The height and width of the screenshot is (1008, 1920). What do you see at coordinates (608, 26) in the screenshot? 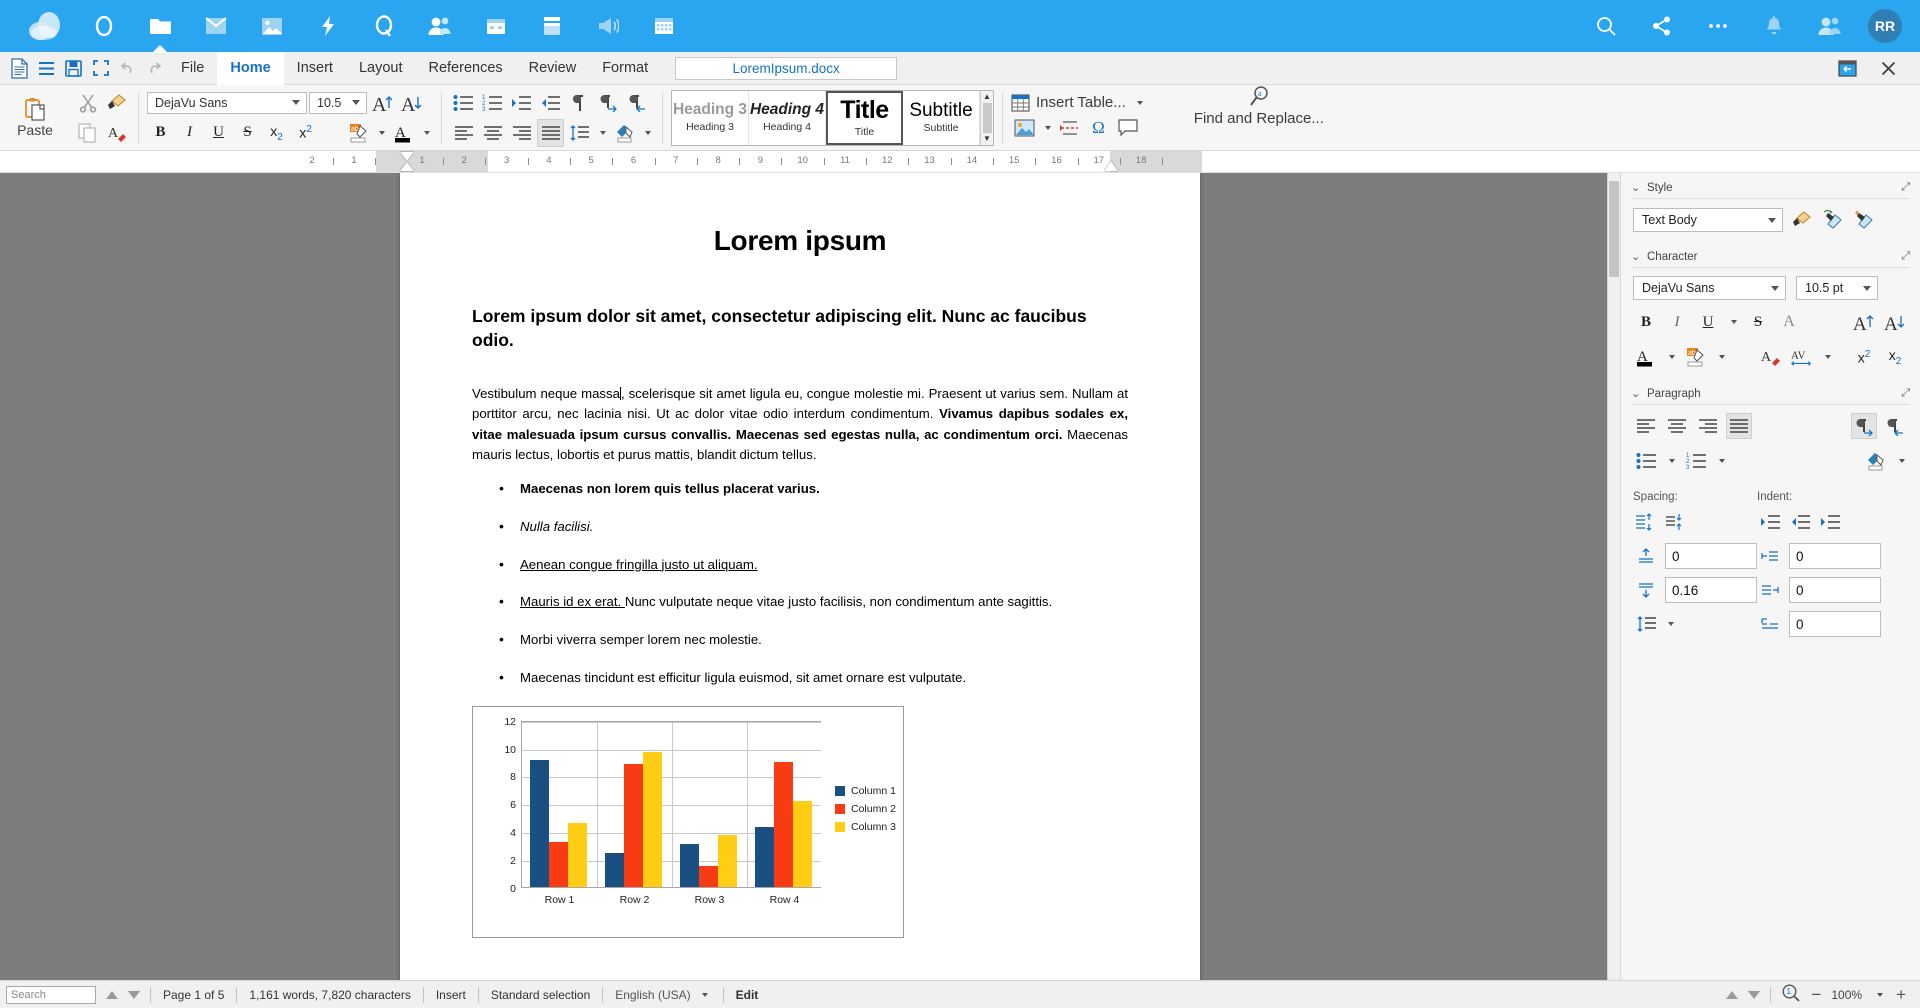
I see `megaphone-icon` at bounding box center [608, 26].